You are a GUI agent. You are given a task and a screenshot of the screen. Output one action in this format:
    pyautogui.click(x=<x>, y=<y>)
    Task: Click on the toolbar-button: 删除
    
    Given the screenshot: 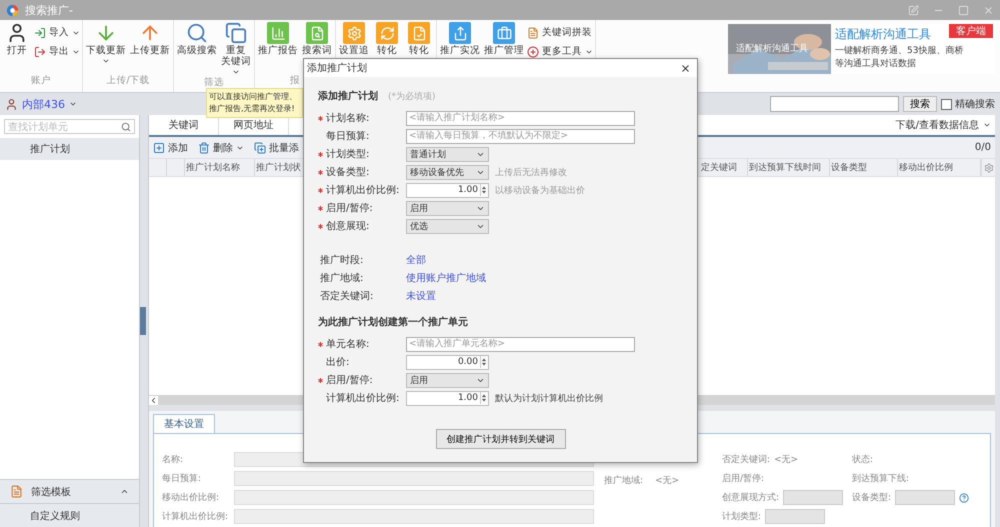 What is the action you would take?
    pyautogui.click(x=221, y=147)
    